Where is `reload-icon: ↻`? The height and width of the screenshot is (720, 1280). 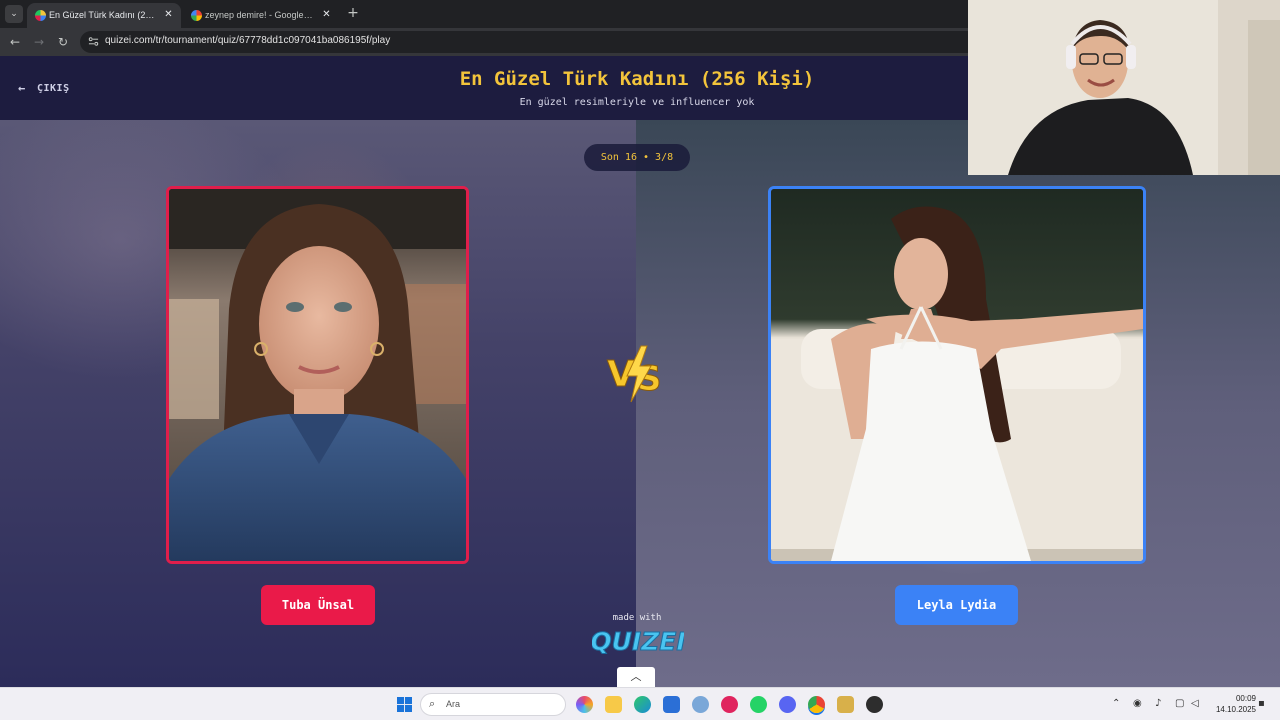
reload-icon: ↻ is located at coordinates (63, 42).